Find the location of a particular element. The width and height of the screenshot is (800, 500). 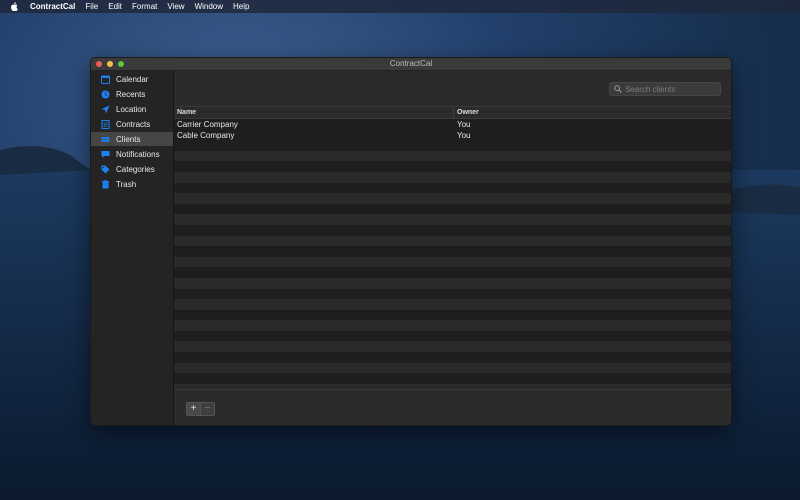

cell-name: Cable Company is located at coordinates (206, 135).